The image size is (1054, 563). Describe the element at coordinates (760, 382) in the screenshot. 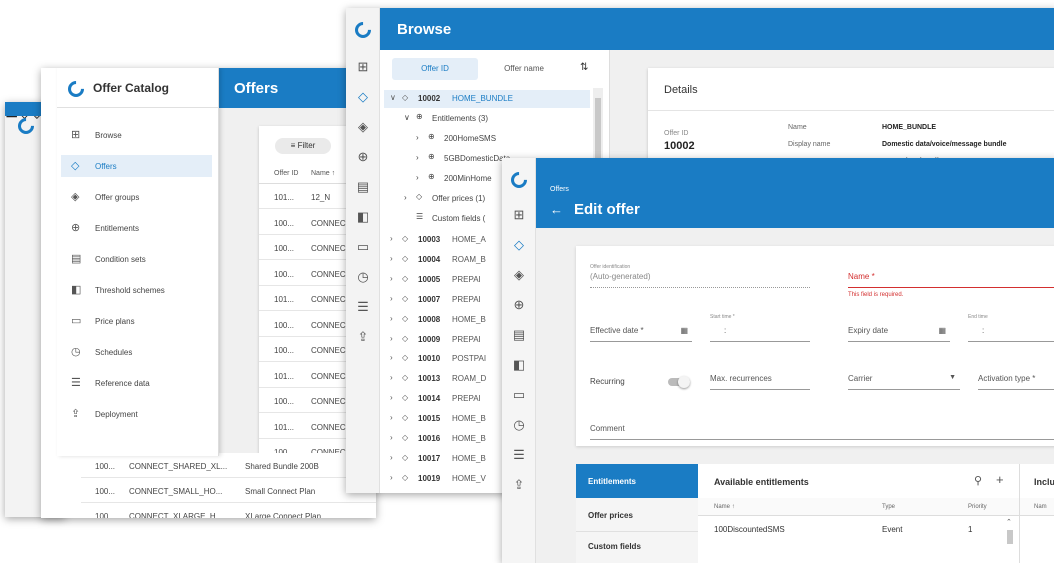

I see `max-recurrences-field: Max. recurrences` at that location.